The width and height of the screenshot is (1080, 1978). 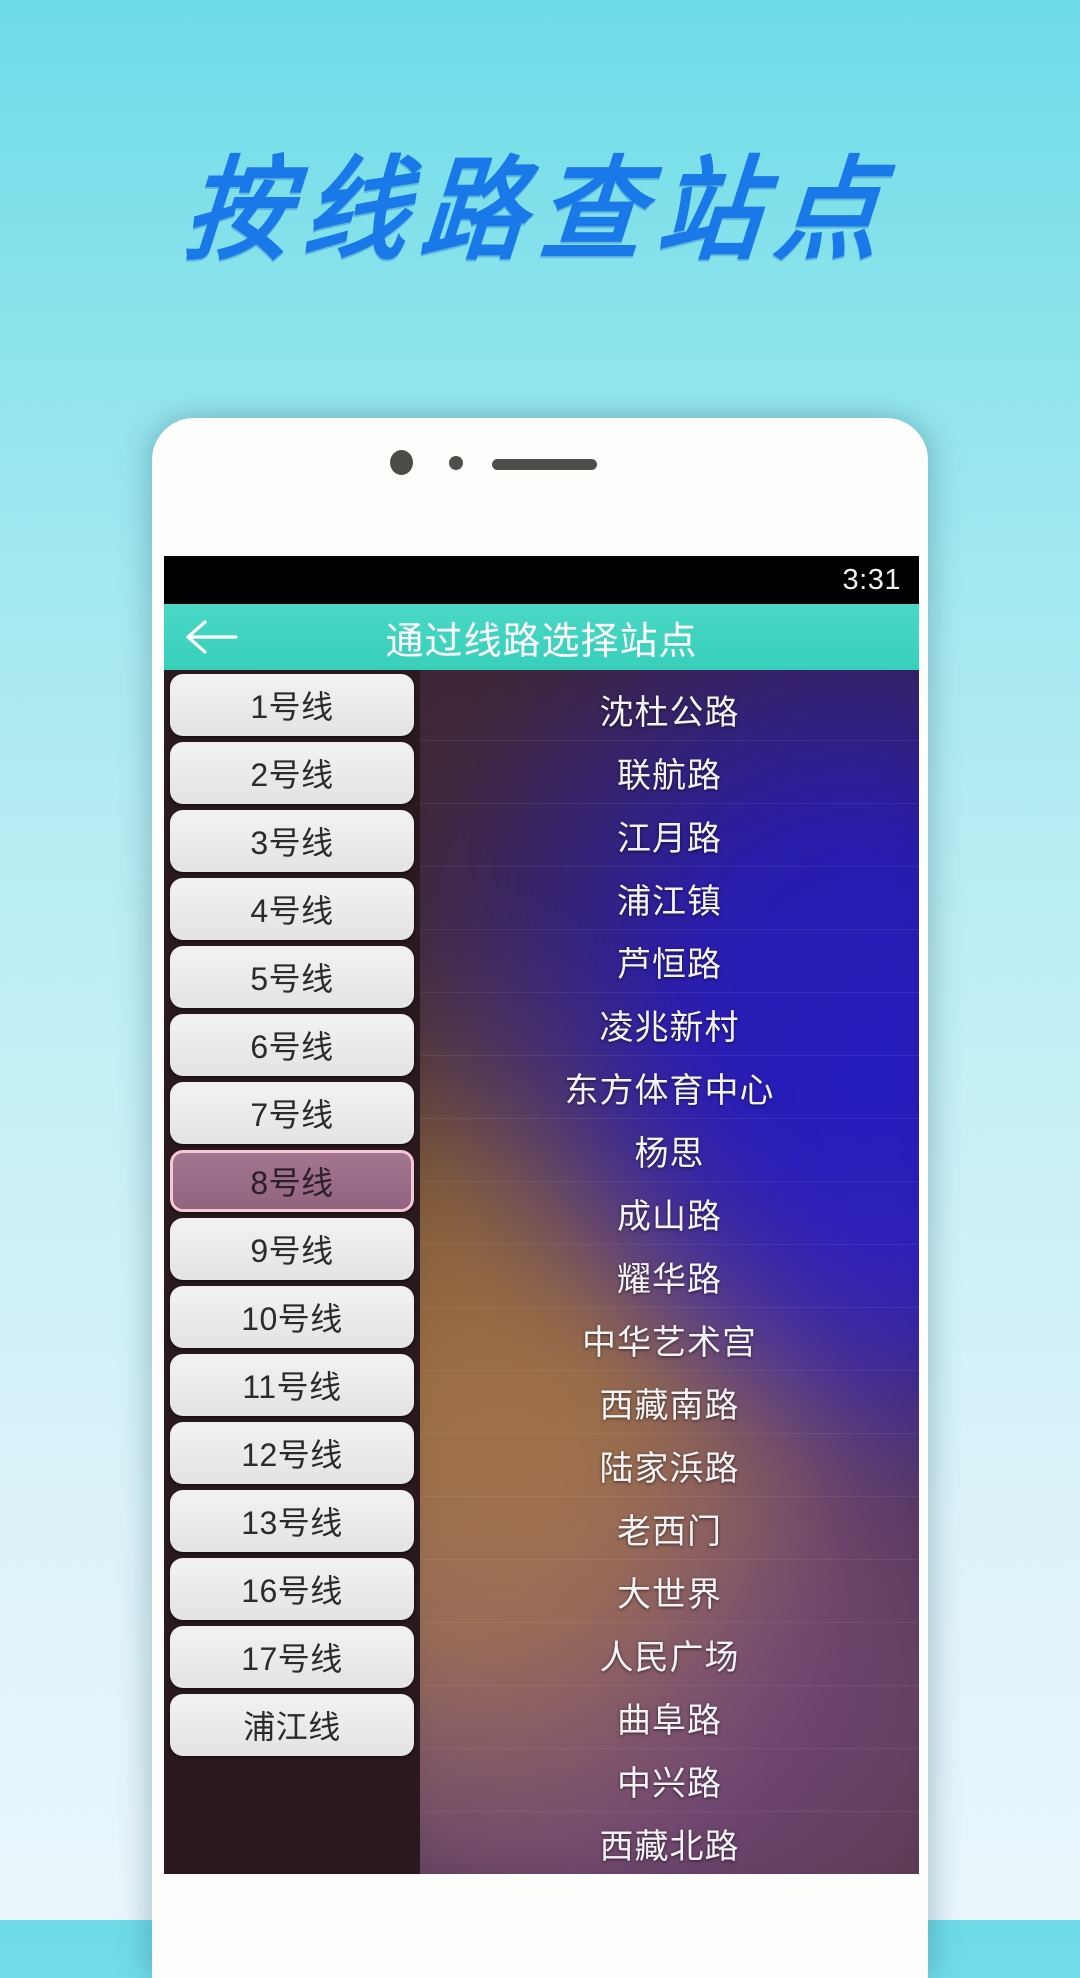 I want to click on station-item: 联航路, so click(x=669, y=772).